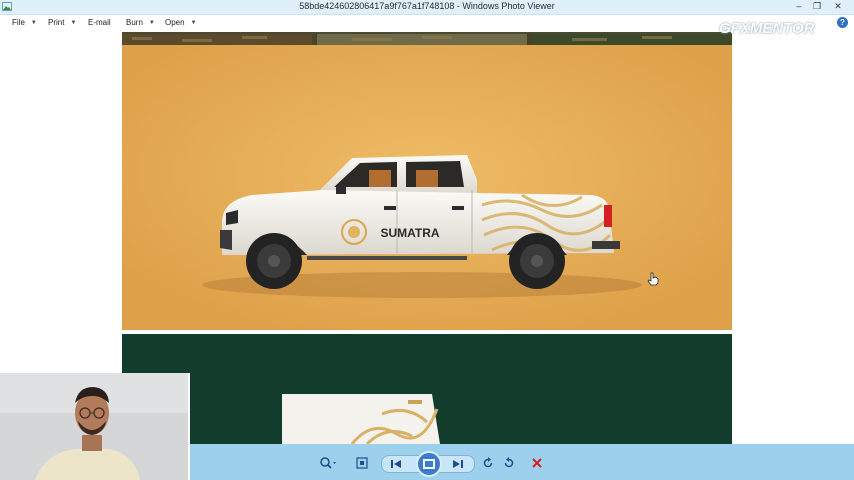  I want to click on delete-icon, so click(537, 463).